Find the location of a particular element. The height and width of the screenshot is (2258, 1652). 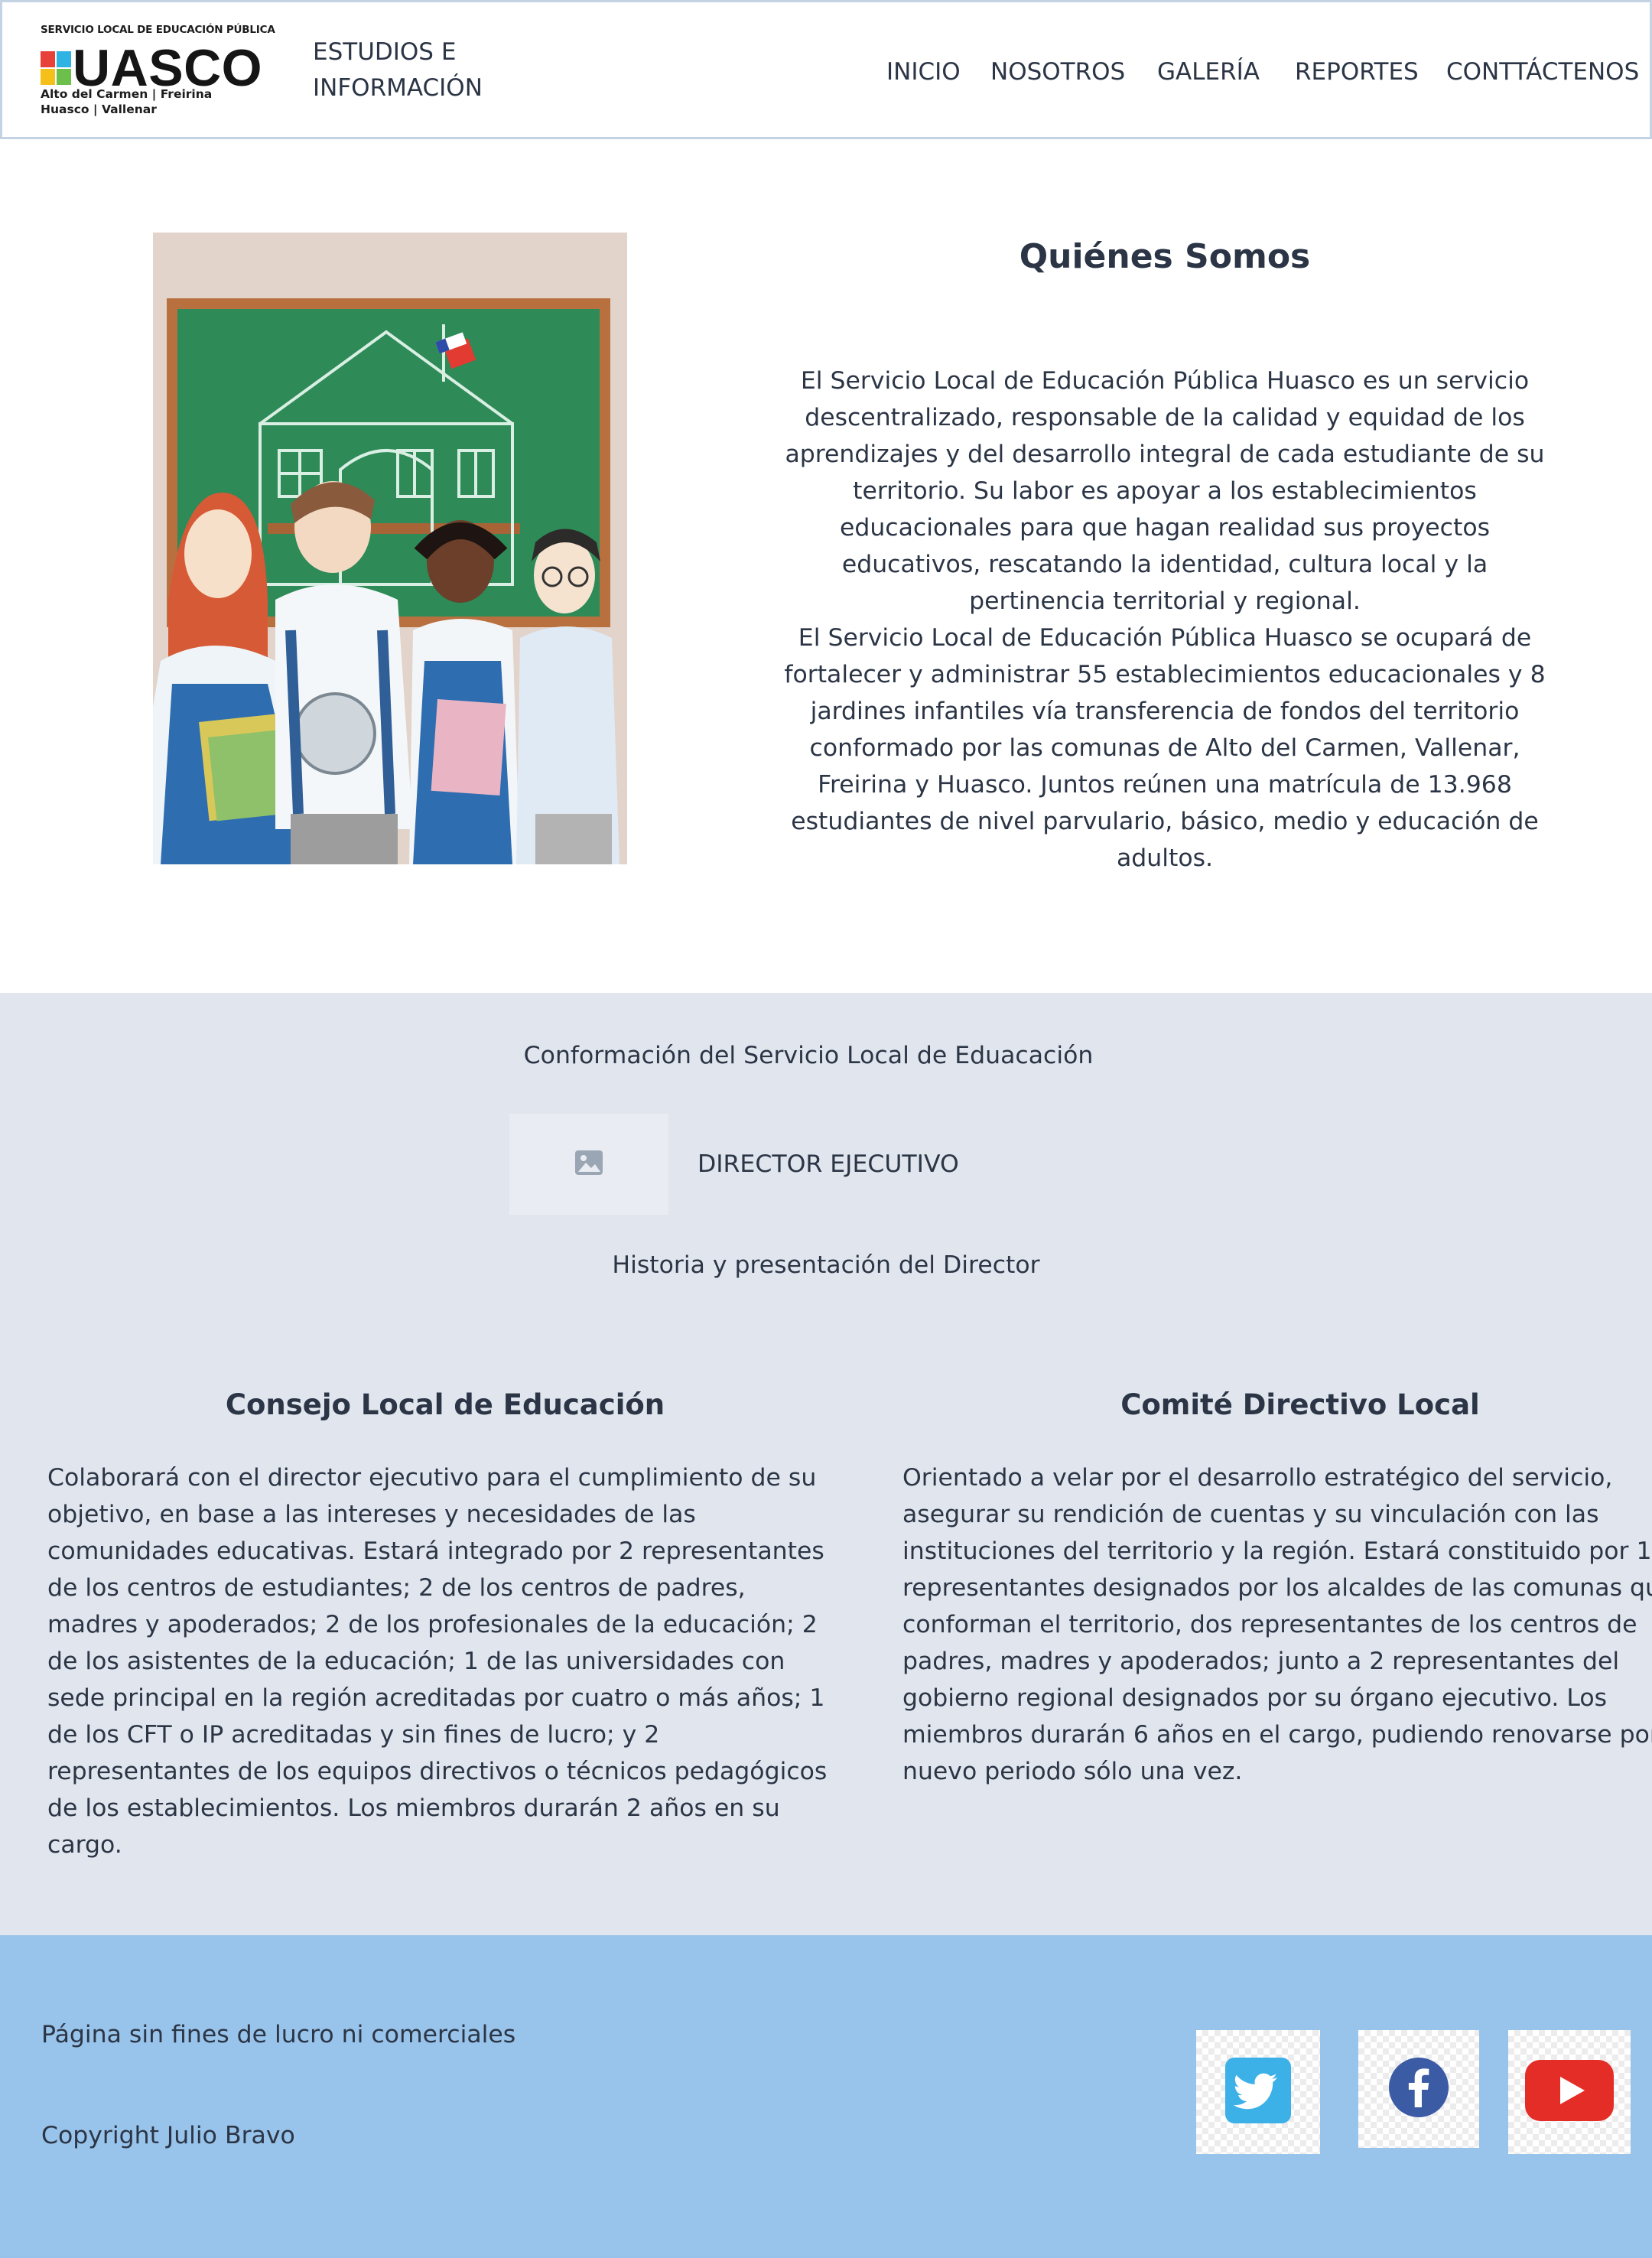

footer-copyright: Copyright Julio Bravo is located at coordinates (168, 2135).